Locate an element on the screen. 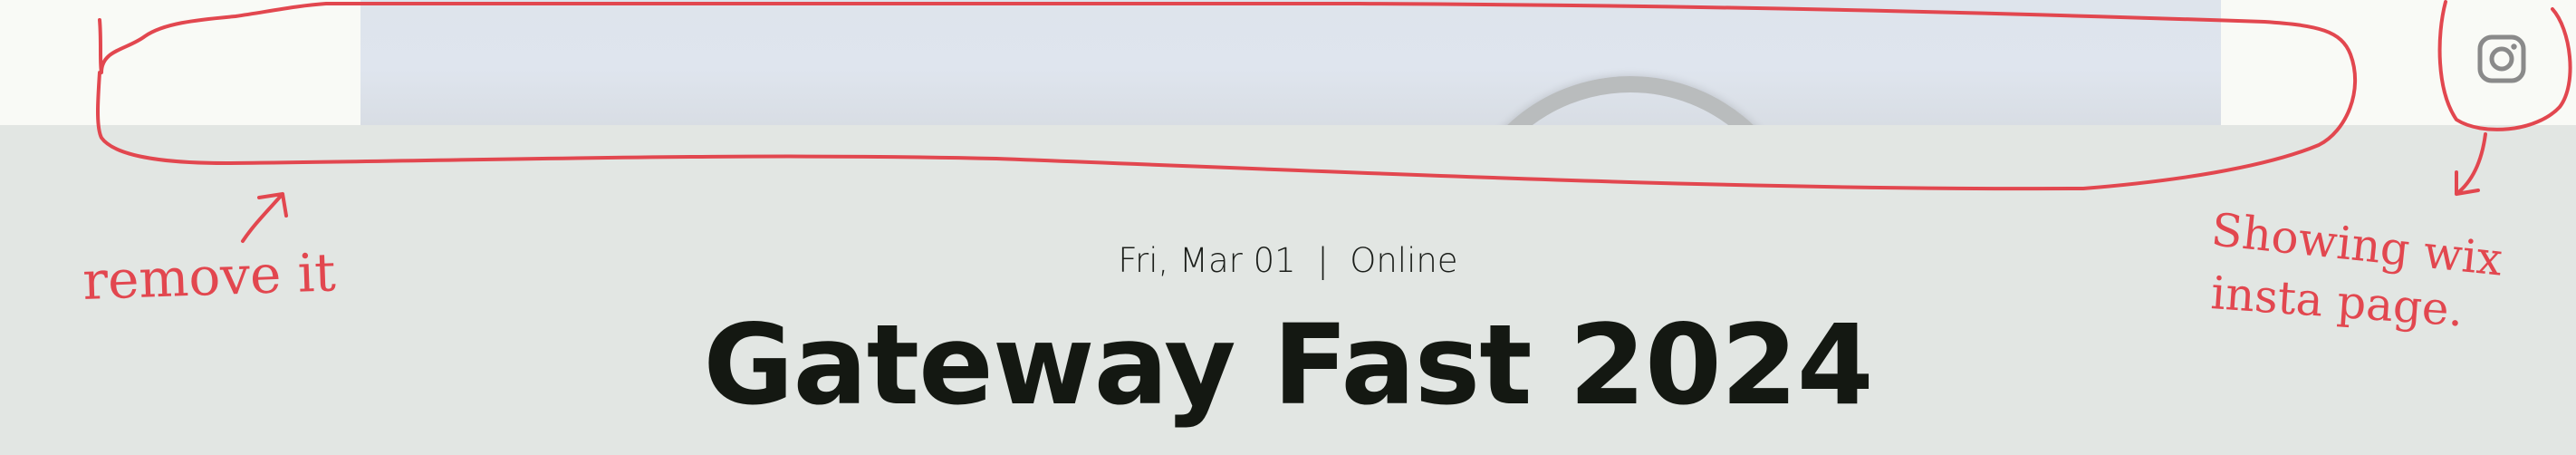 The width and height of the screenshot is (2576, 455). instagram-link is located at coordinates (2501, 59).